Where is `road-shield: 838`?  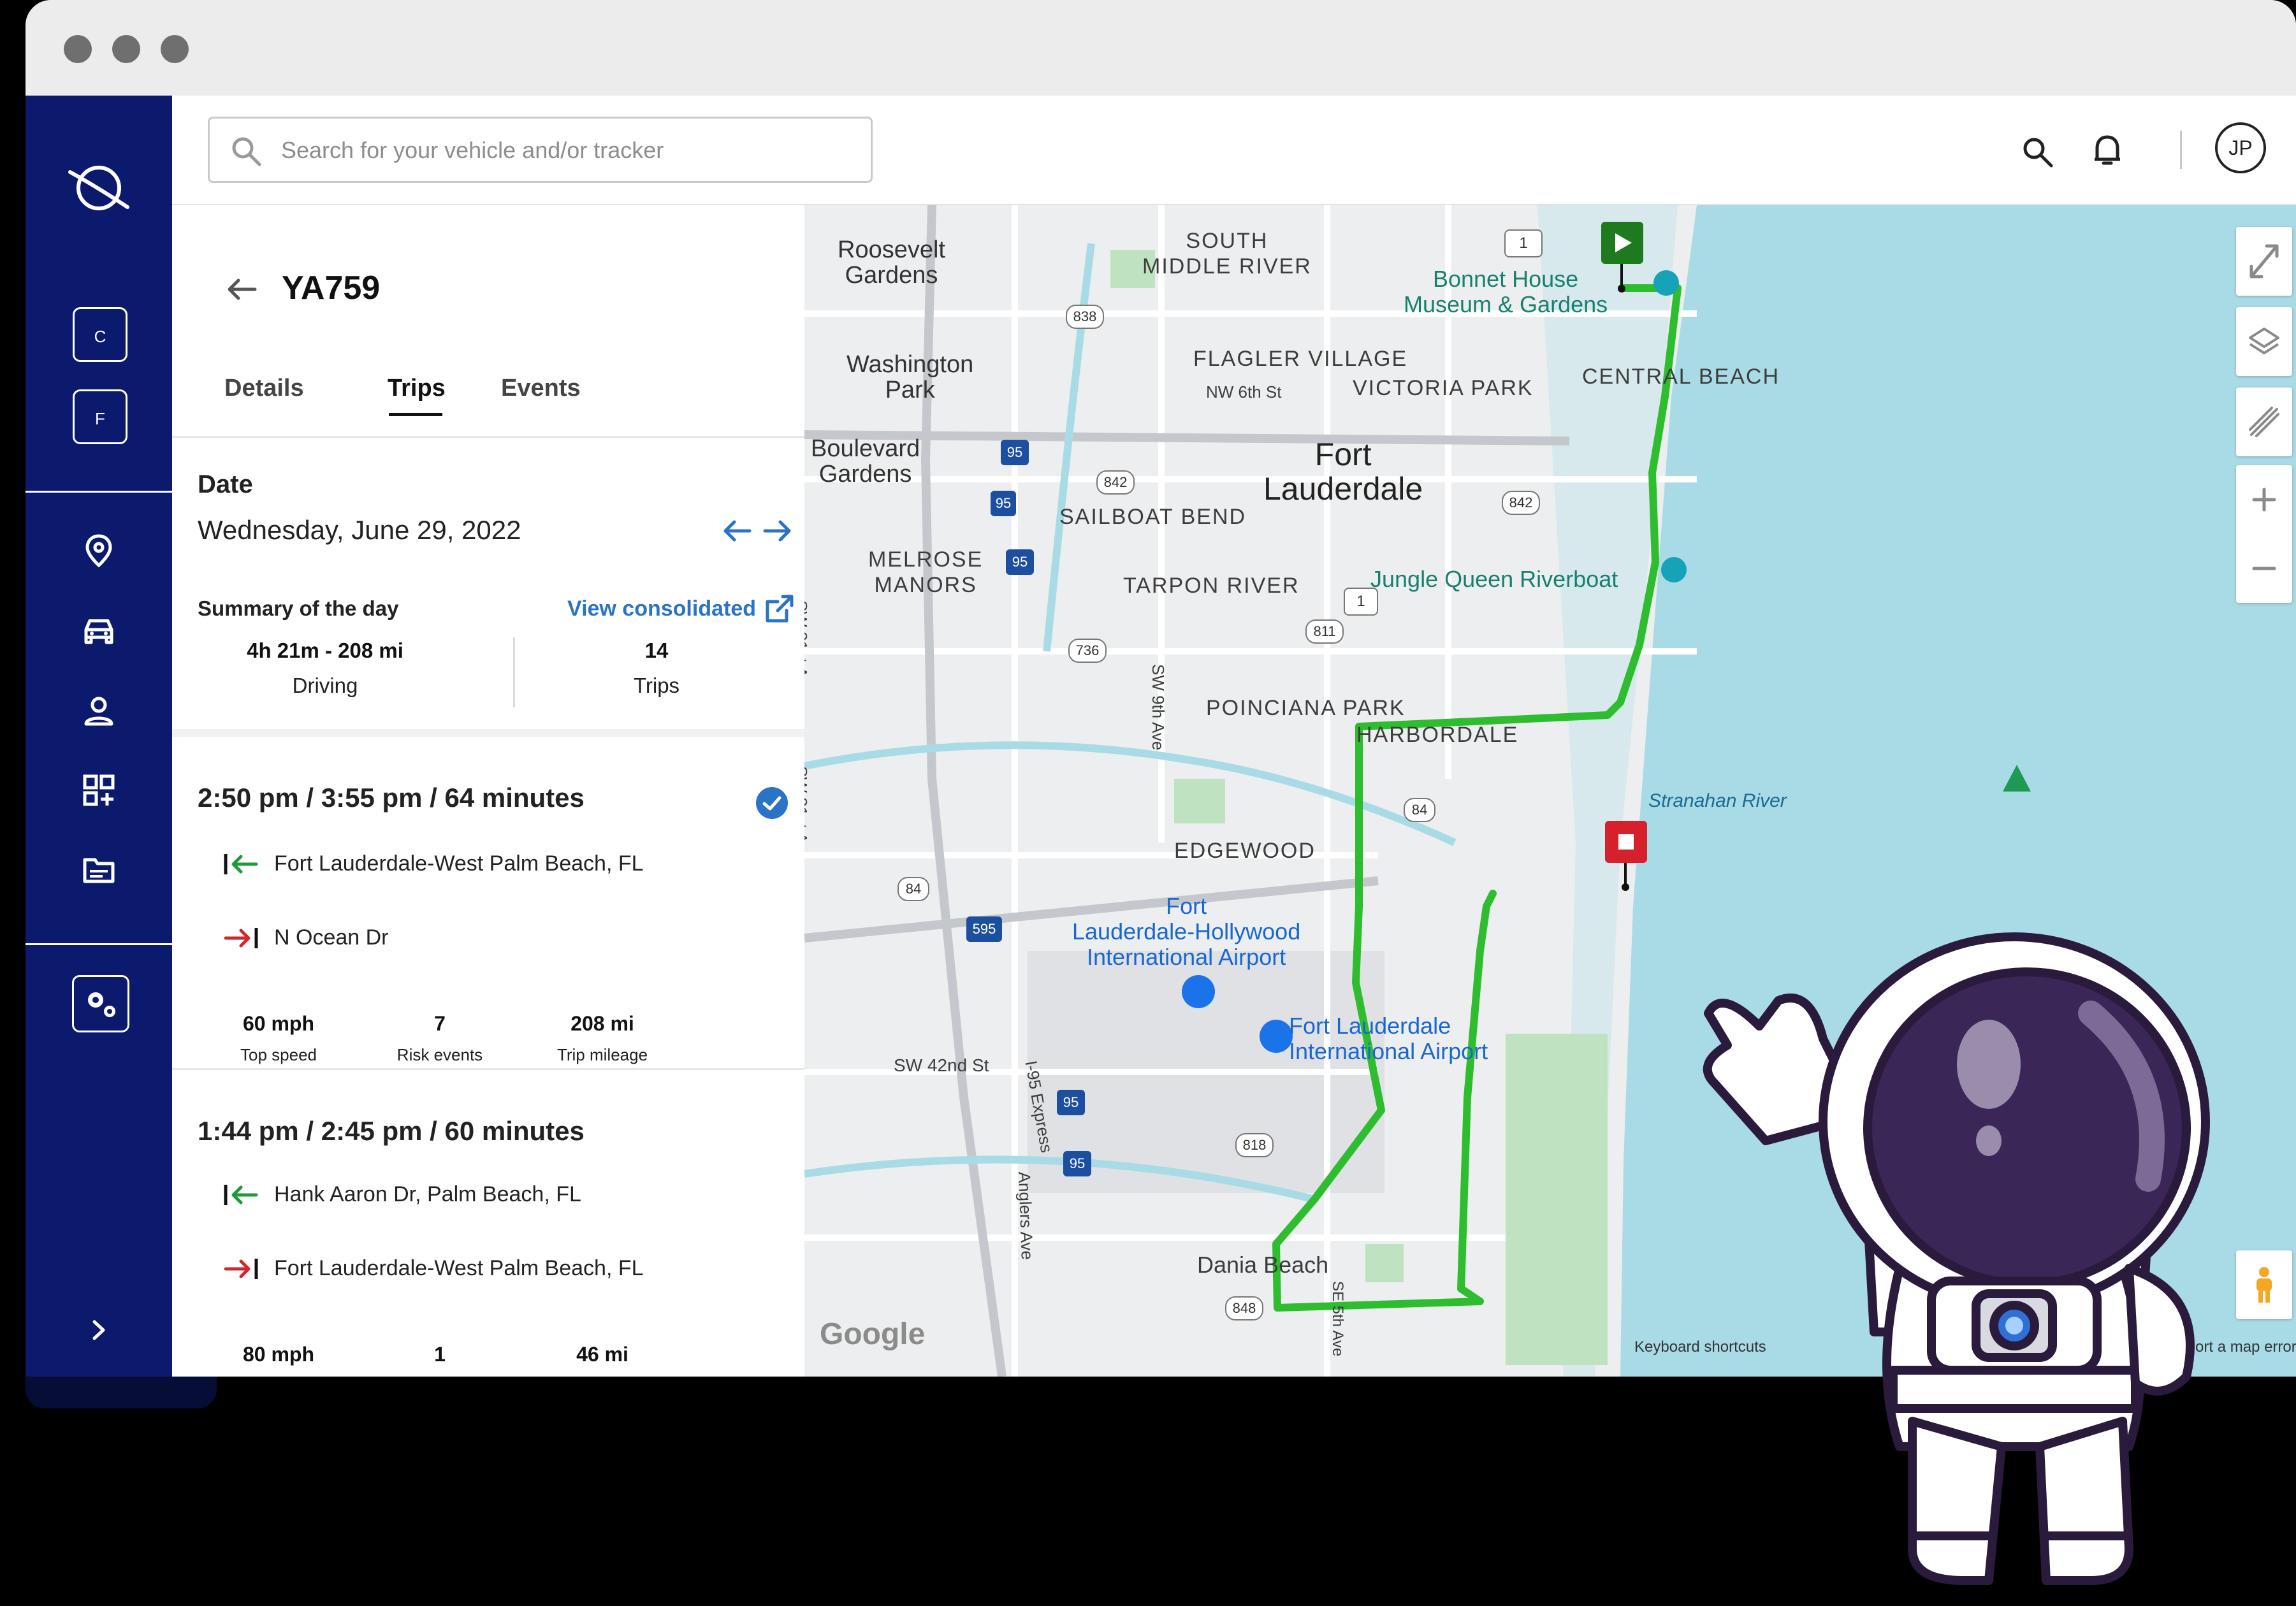 road-shield: 838 is located at coordinates (1085, 317).